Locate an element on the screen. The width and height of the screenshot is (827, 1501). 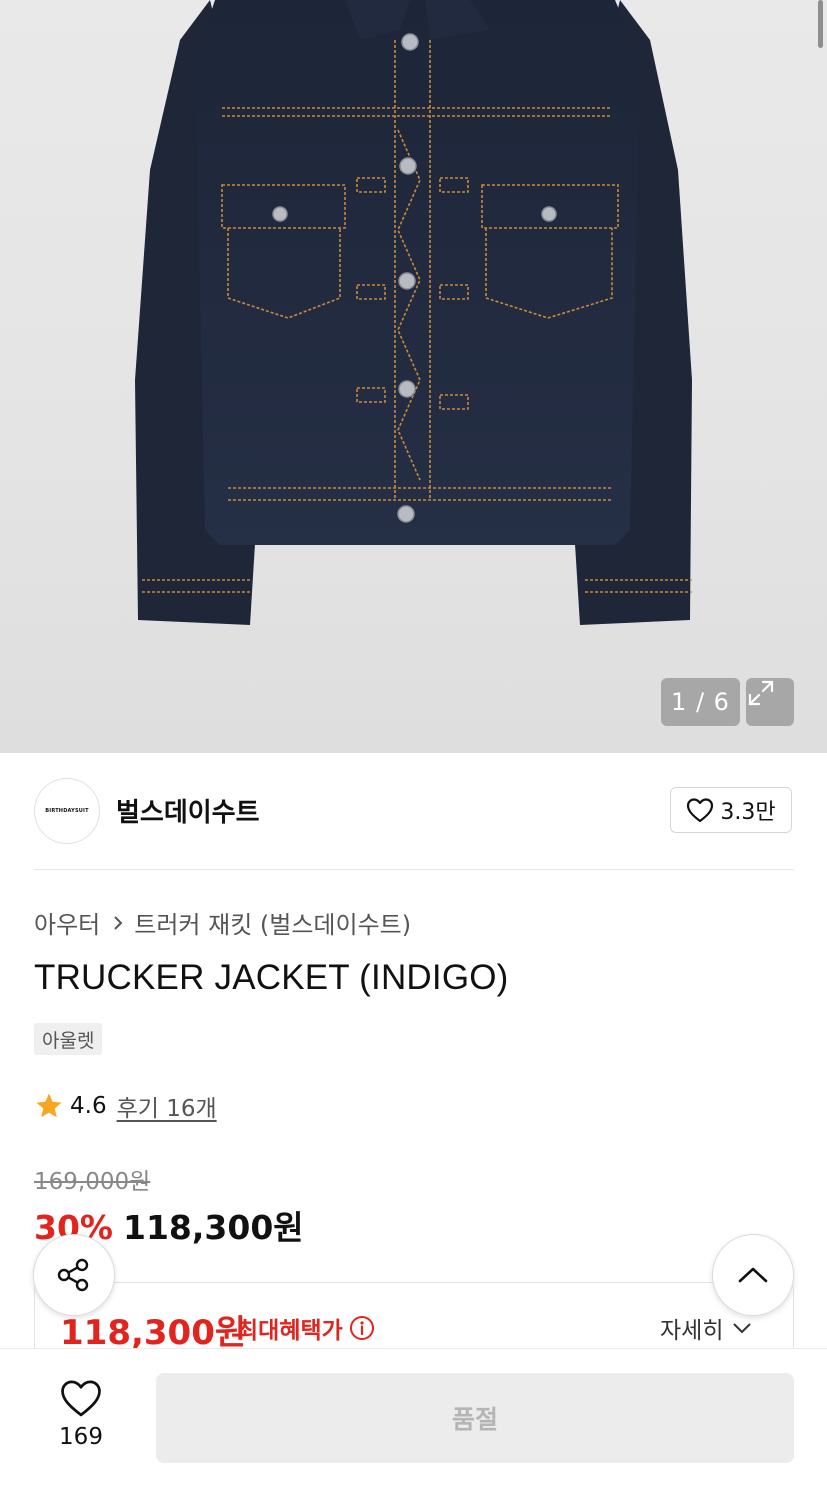
chevron-up-icon is located at coordinates (753, 1275).